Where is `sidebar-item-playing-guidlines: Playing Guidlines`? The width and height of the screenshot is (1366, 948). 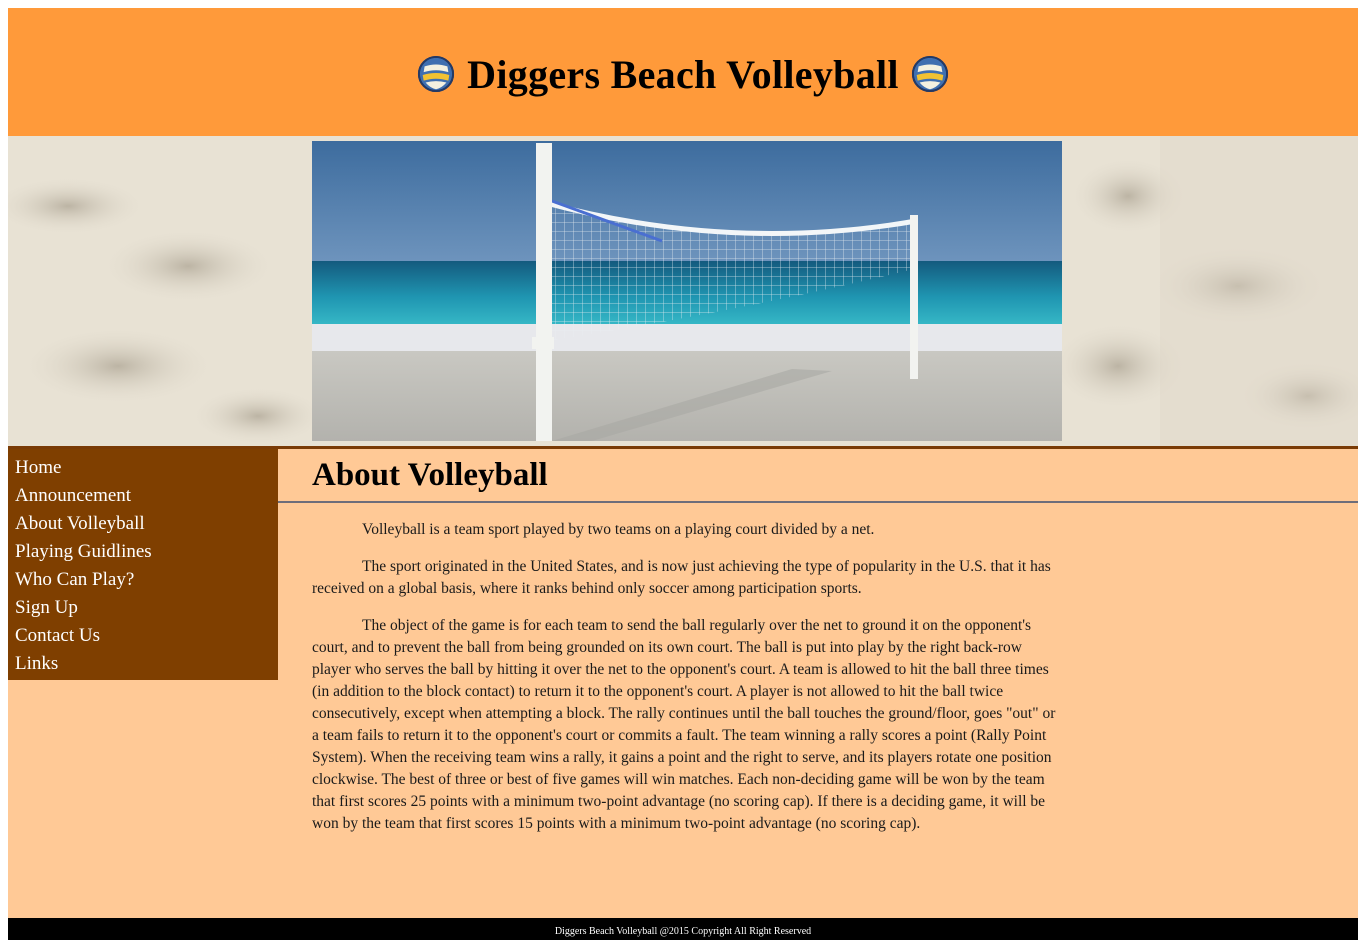
sidebar-item-playing-guidlines: Playing Guidlines is located at coordinates (143, 552).